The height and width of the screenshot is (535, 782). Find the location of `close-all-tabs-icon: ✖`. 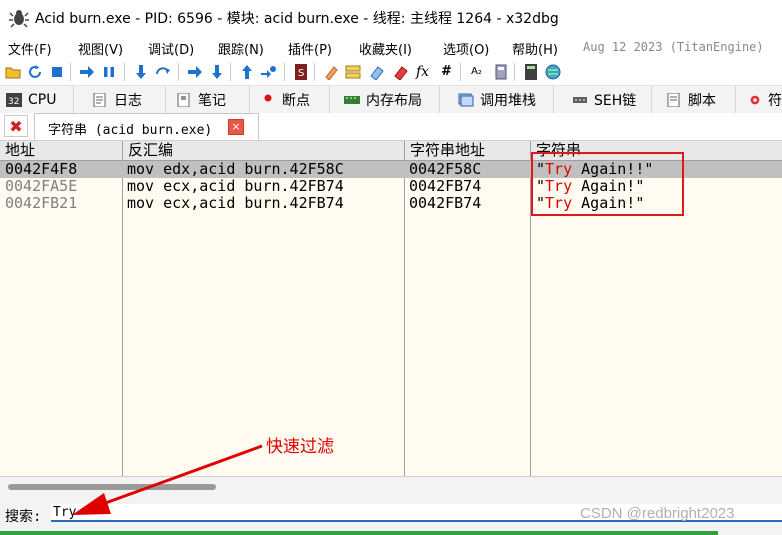

close-all-tabs-icon: ✖ is located at coordinates (16, 126).